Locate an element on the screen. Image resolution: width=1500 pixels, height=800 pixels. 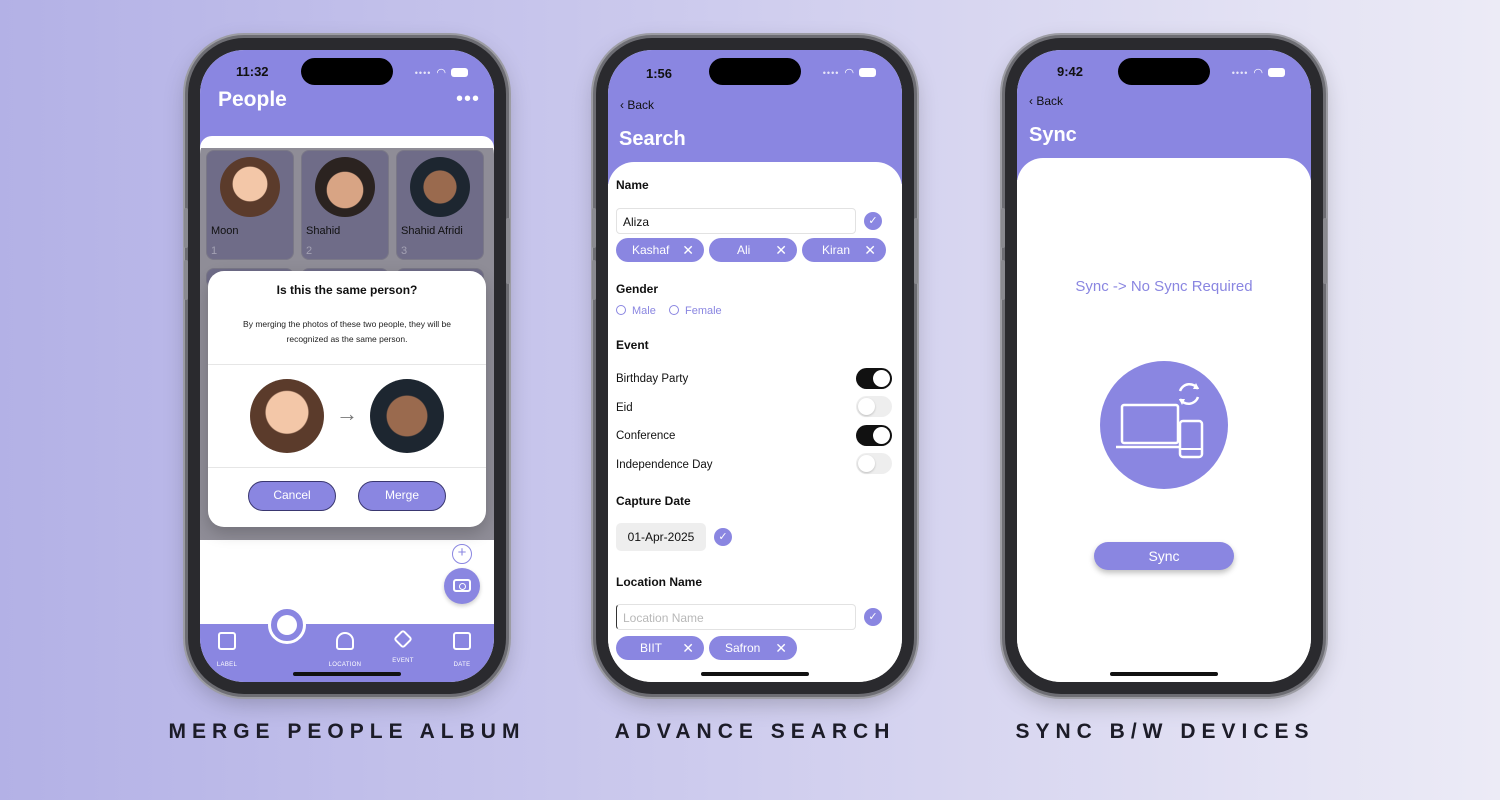
chip-label: Ali is located at coordinates (744, 250).